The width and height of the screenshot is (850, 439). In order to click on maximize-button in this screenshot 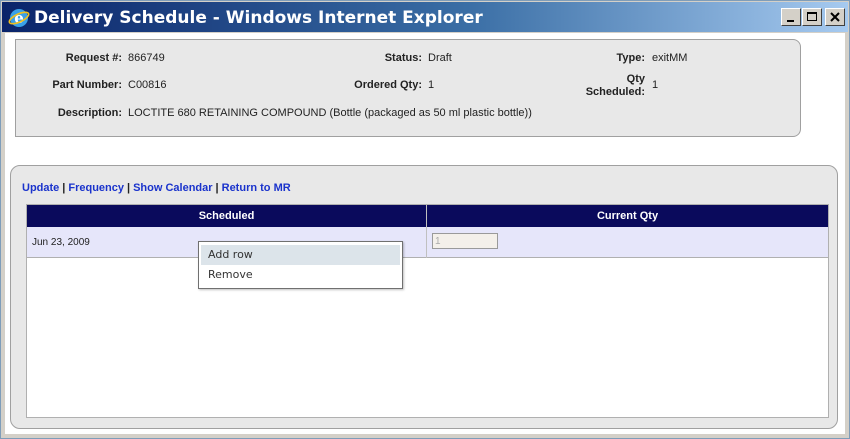, I will do `click(812, 17)`.